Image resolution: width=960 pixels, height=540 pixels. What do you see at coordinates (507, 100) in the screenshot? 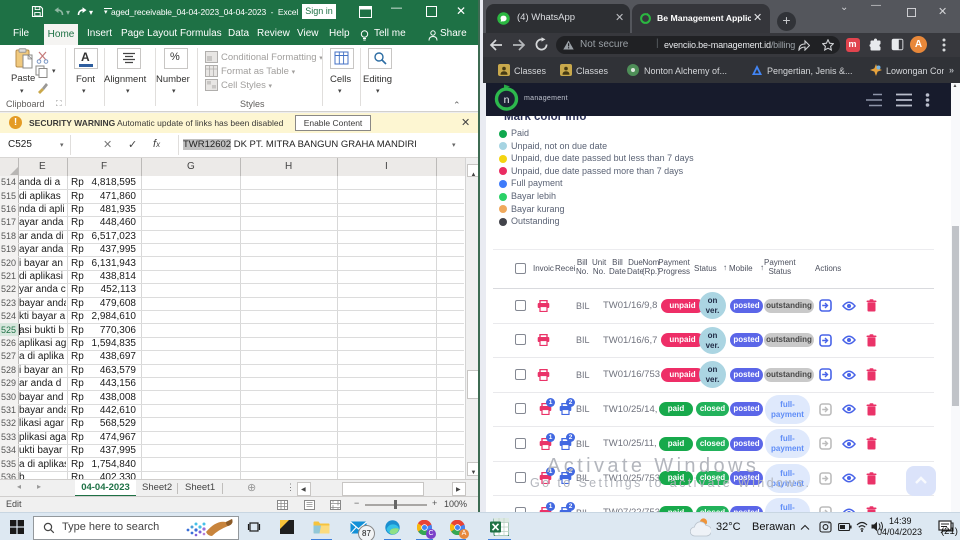
I see `svg-text: n` at bounding box center [507, 100].